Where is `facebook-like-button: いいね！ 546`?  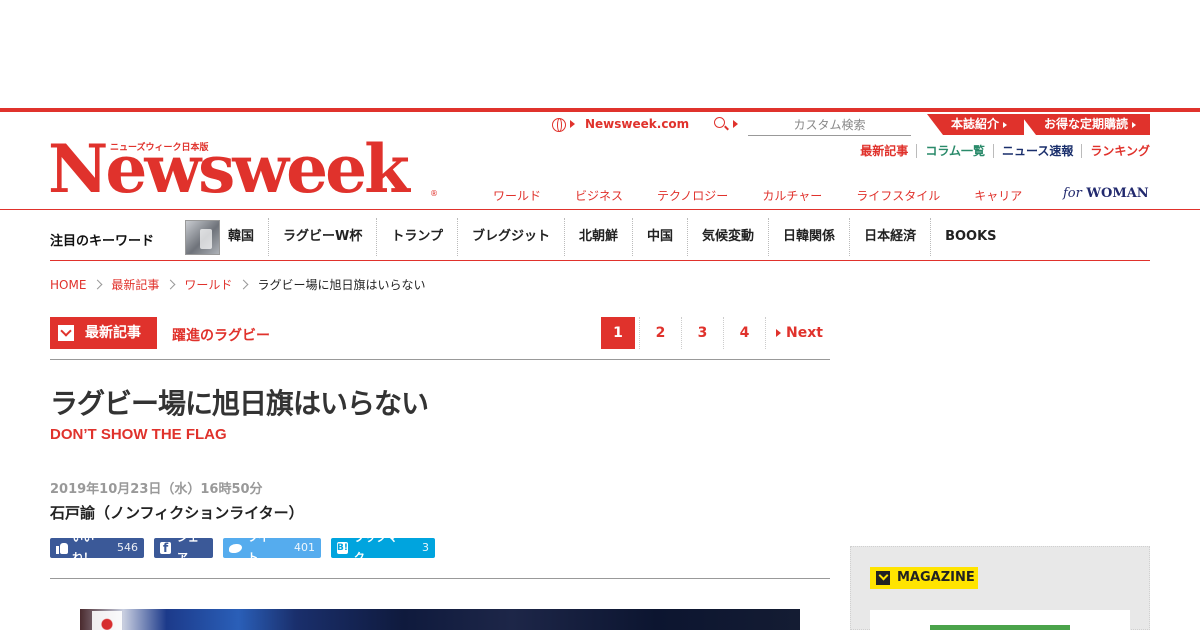
facebook-like-button: いいね！ 546 is located at coordinates (97, 547).